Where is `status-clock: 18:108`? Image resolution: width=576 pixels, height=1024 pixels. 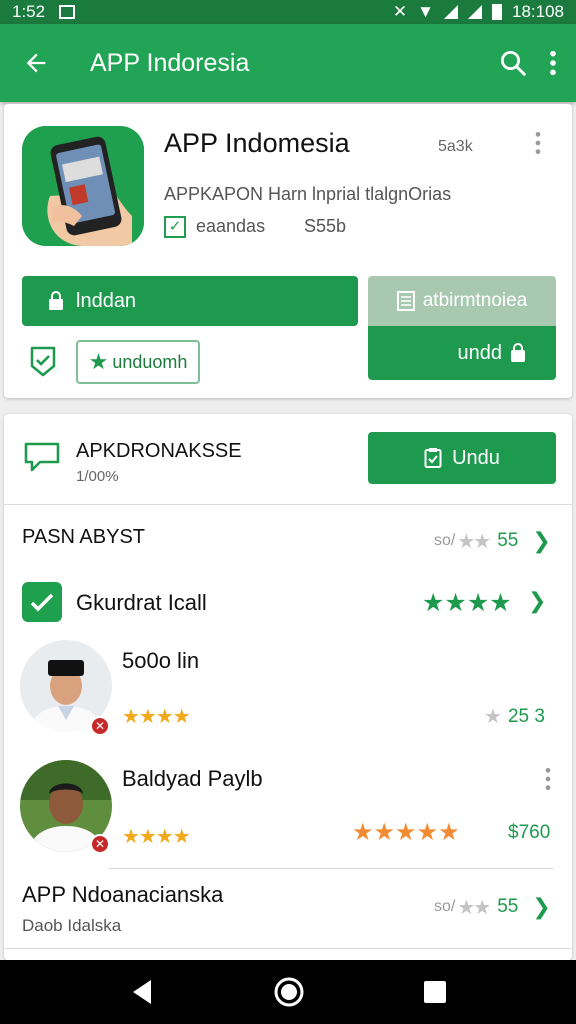
status-clock: 18:108 is located at coordinates (538, 11).